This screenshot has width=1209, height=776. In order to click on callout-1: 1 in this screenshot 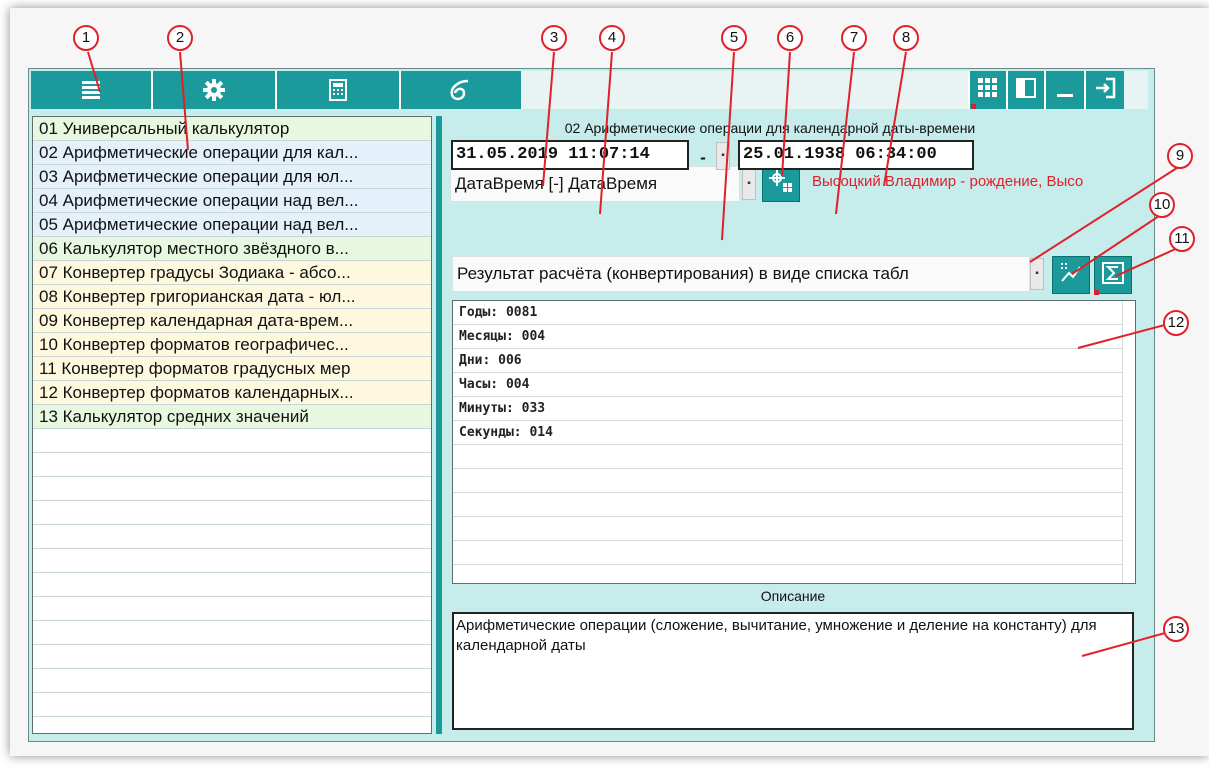, I will do `click(86, 38)`.